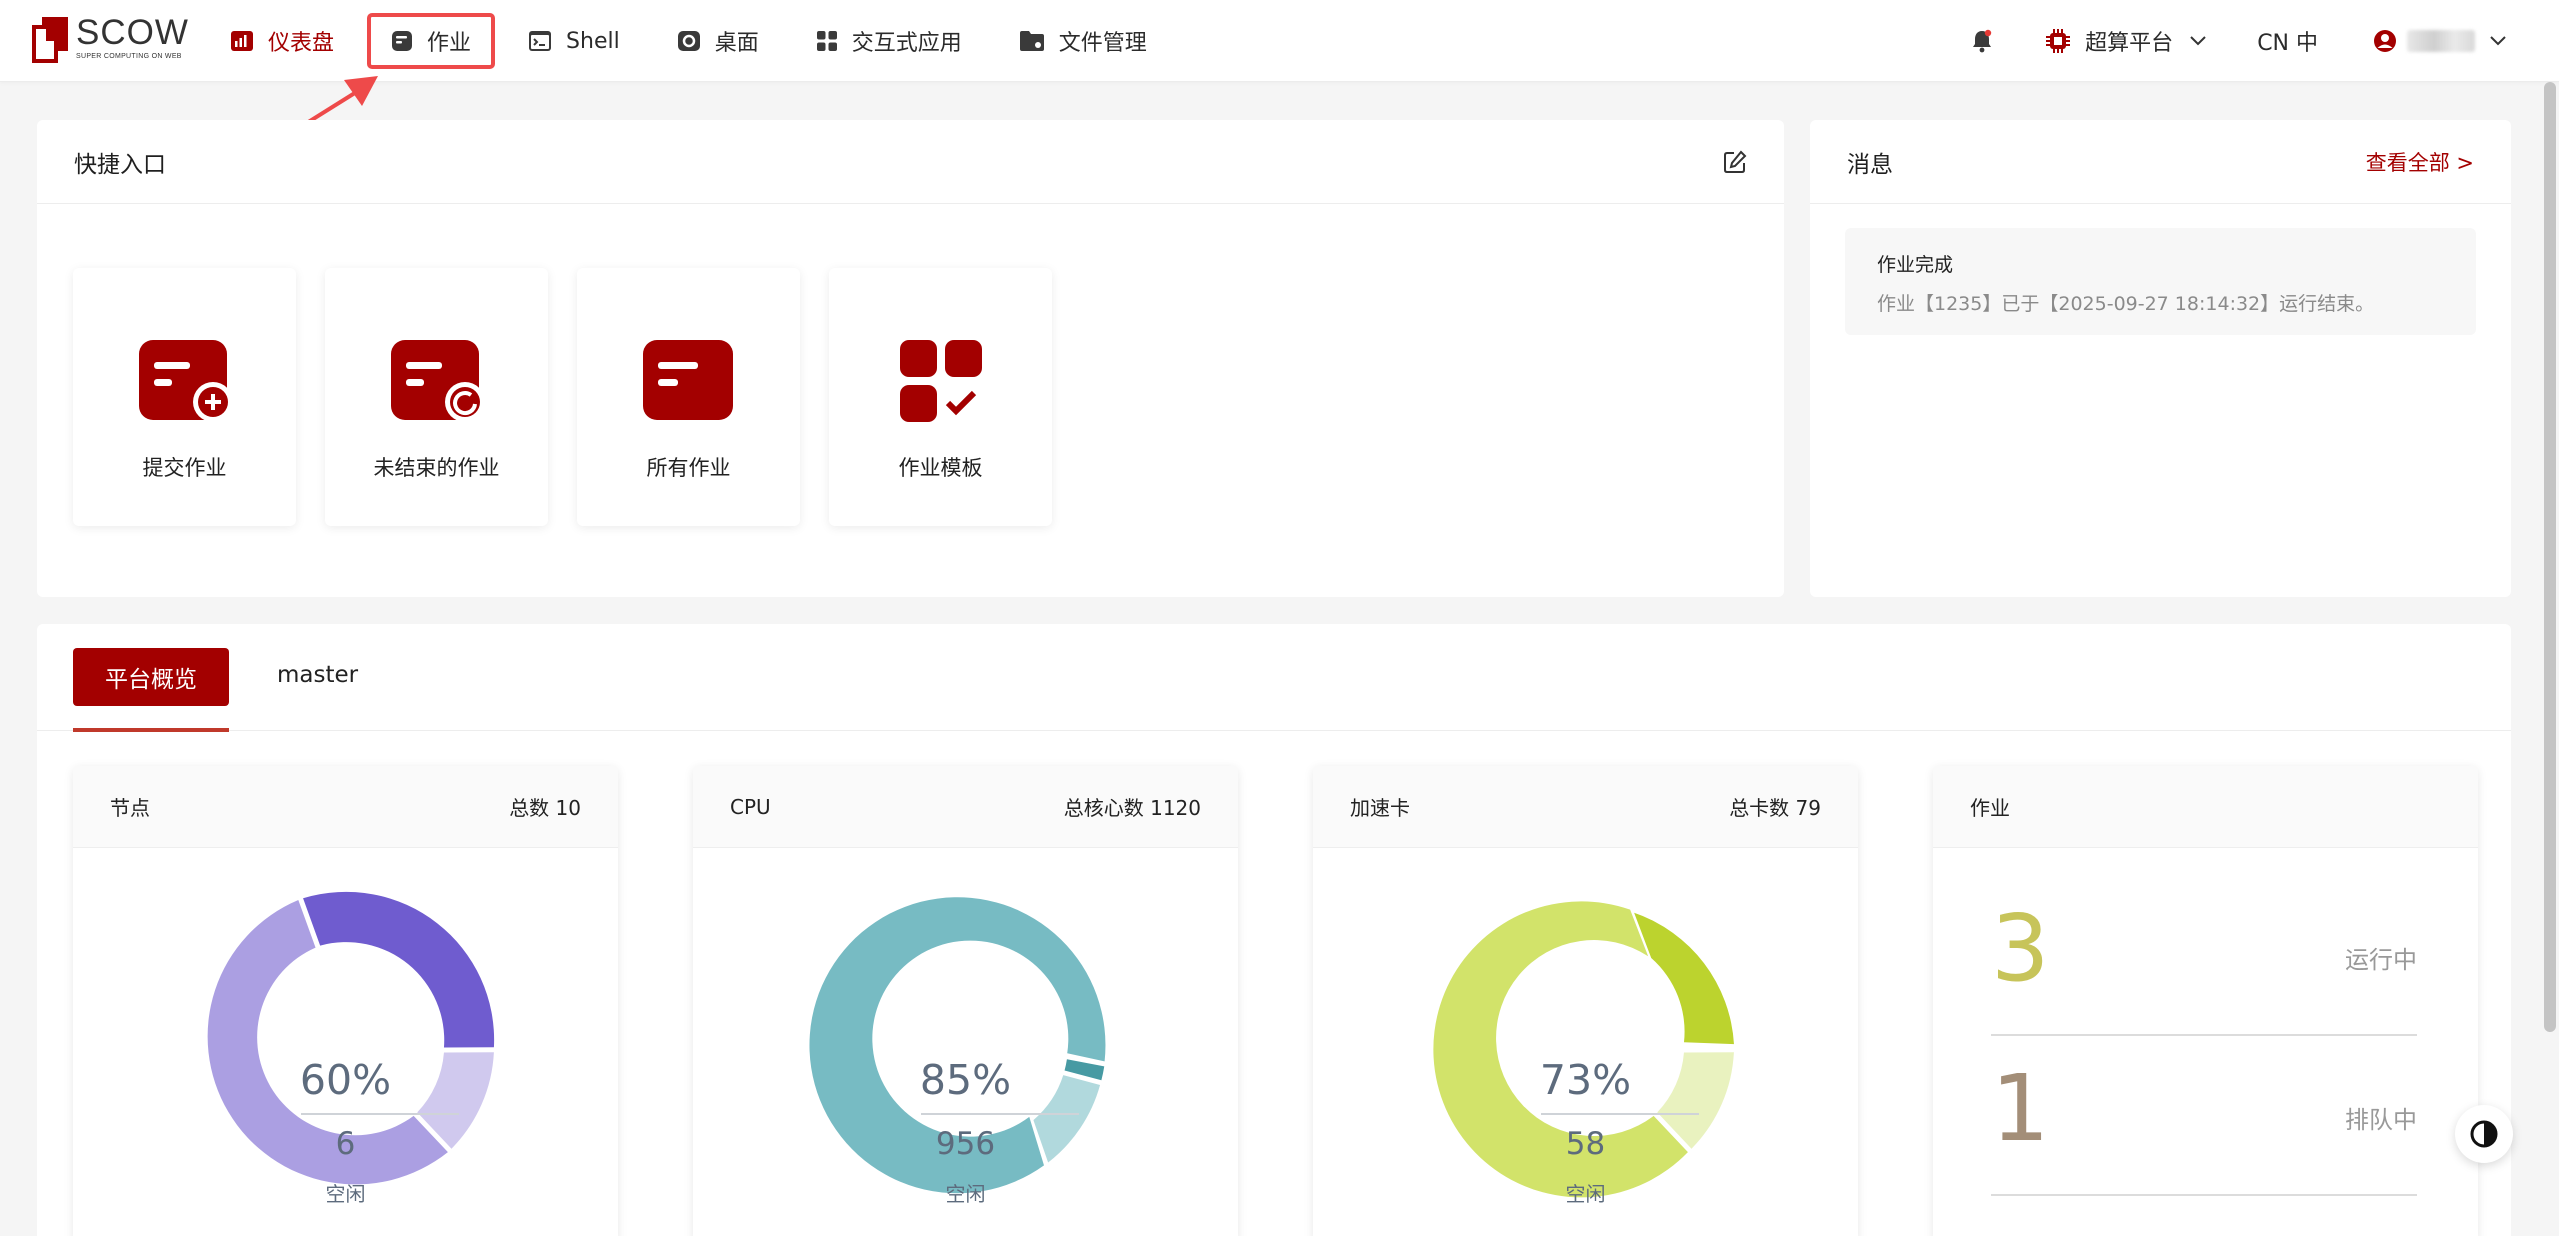  What do you see at coordinates (1684, 978) in the screenshot?
I see `accelerators-donut-segment-busy` at bounding box center [1684, 978].